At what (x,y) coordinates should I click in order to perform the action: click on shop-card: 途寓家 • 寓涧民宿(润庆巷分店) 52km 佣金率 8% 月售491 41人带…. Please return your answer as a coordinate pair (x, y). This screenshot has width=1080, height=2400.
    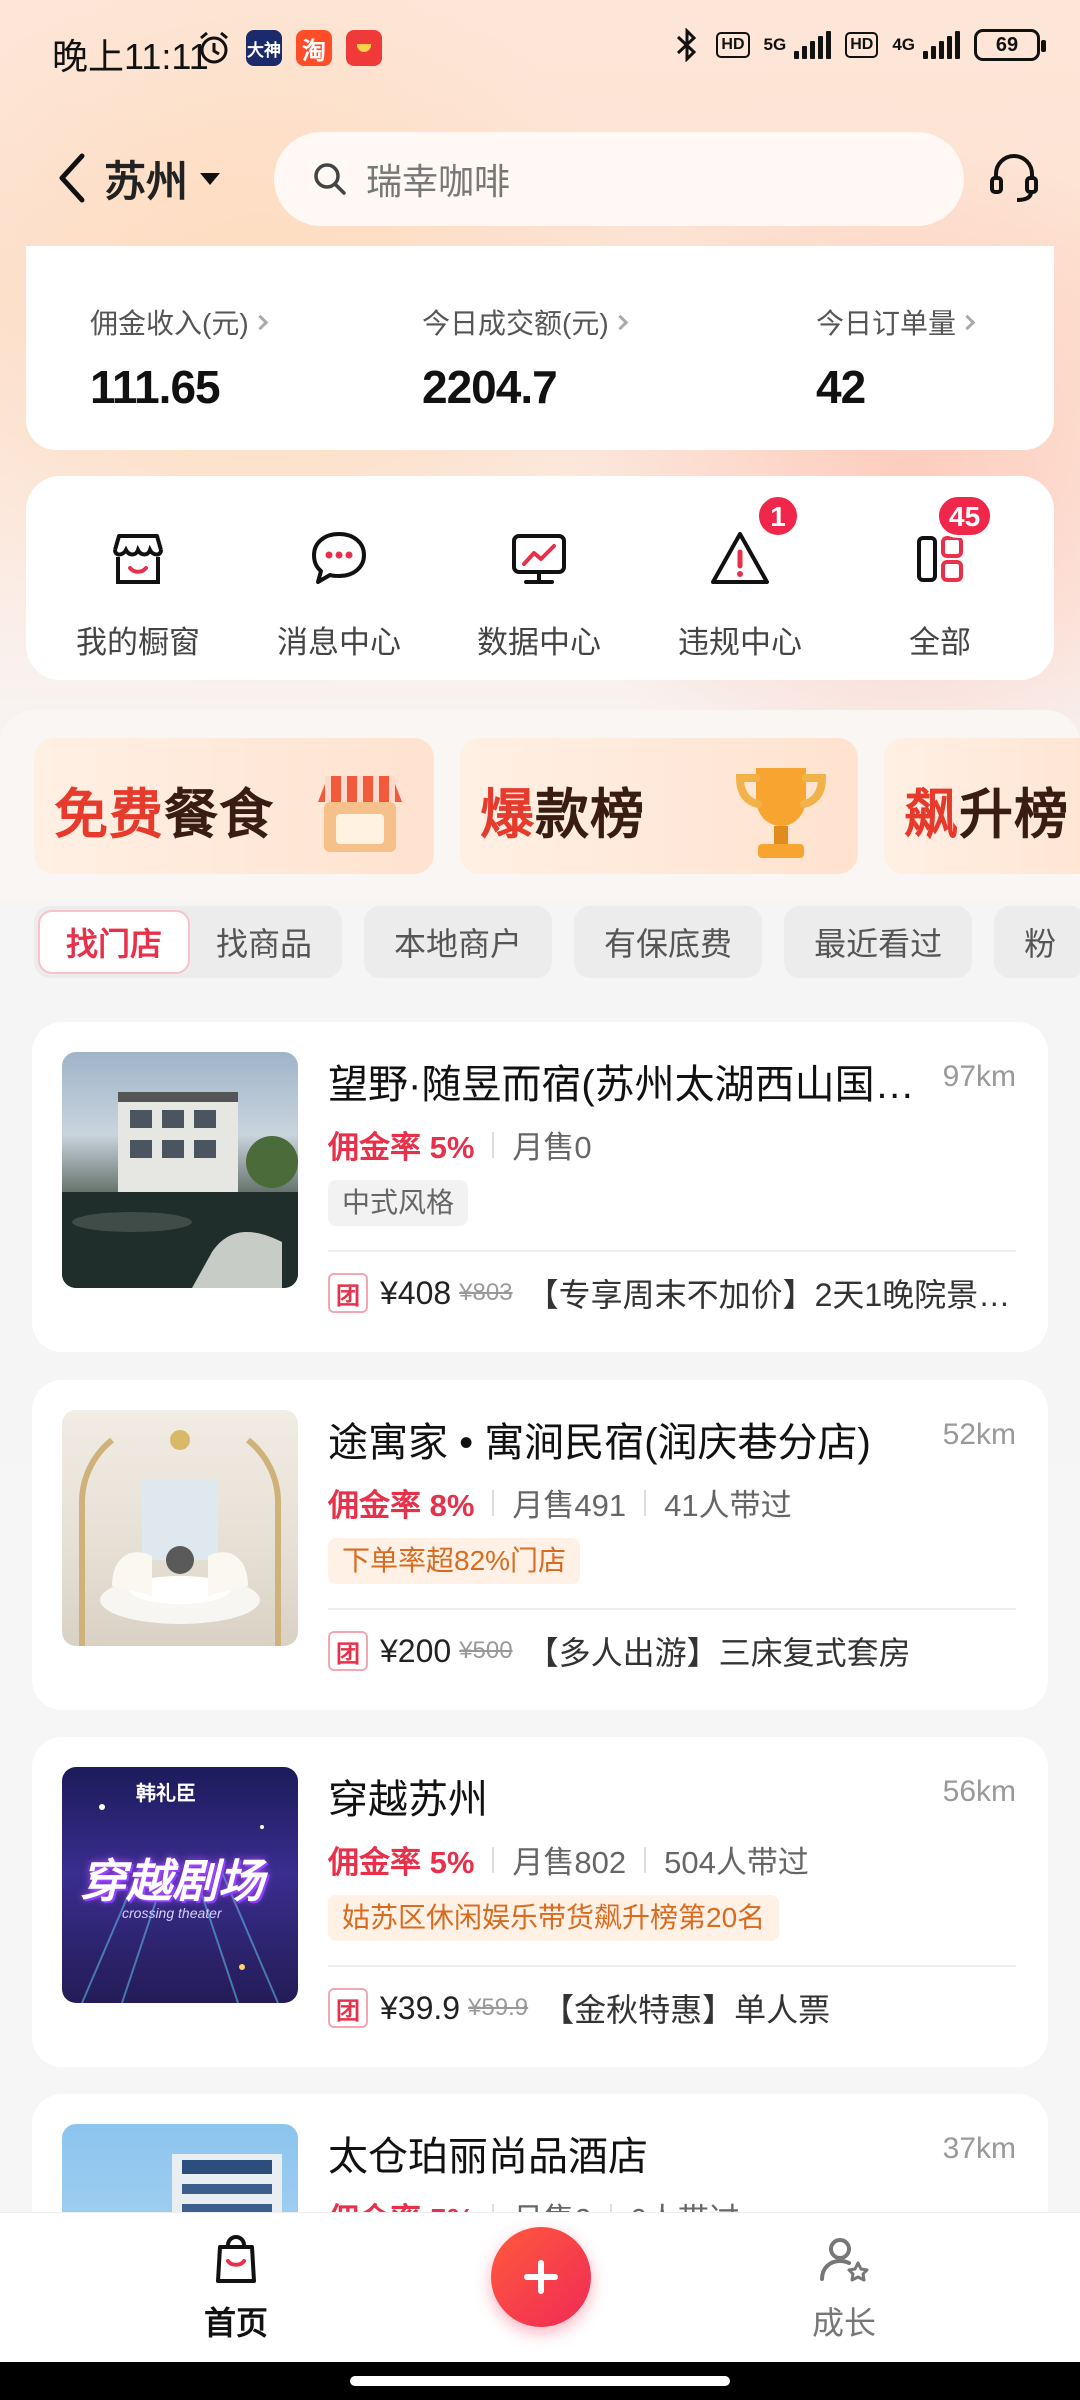
    Looking at the image, I should click on (540, 1545).